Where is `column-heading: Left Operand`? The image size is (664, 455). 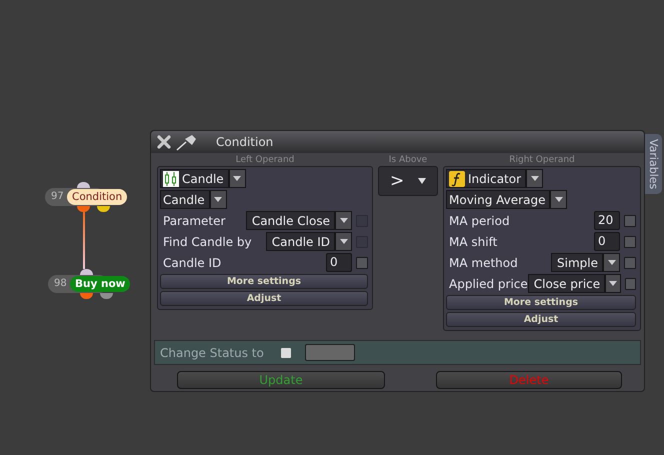
column-heading: Left Operand is located at coordinates (265, 160).